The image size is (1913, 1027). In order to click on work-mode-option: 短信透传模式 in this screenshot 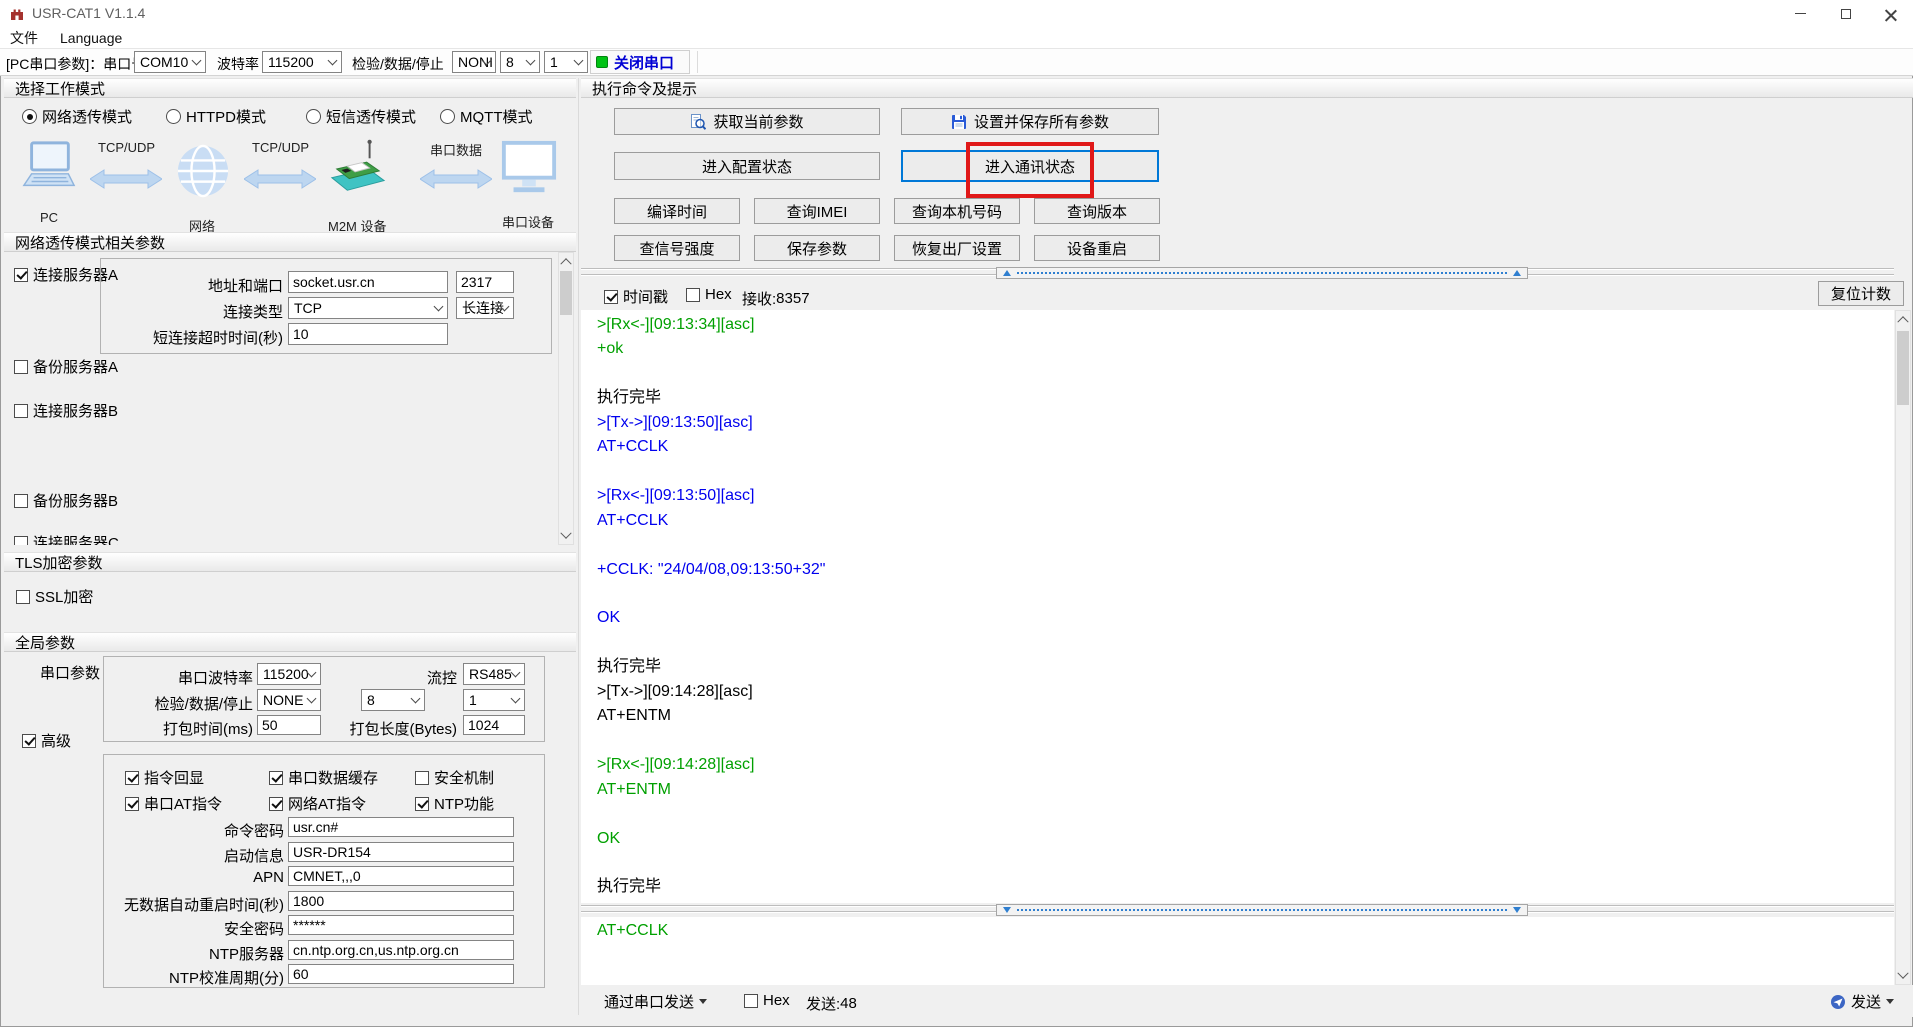, I will do `click(361, 116)`.